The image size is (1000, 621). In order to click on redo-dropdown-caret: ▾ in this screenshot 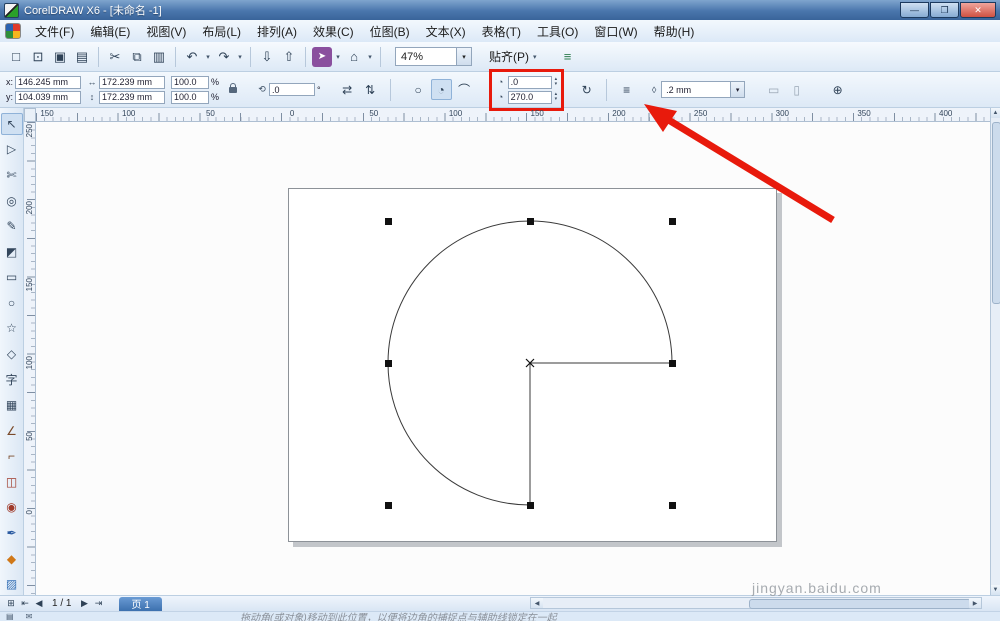, I will do `click(240, 57)`.